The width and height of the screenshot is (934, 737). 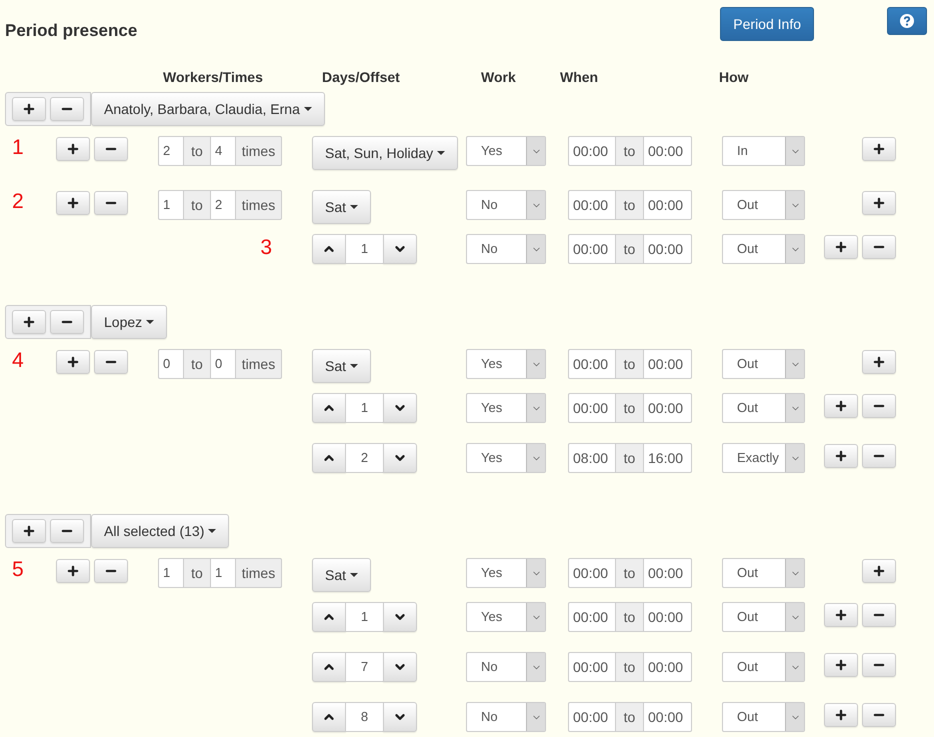 I want to click on end-time-field: 16:00, so click(x=667, y=458).